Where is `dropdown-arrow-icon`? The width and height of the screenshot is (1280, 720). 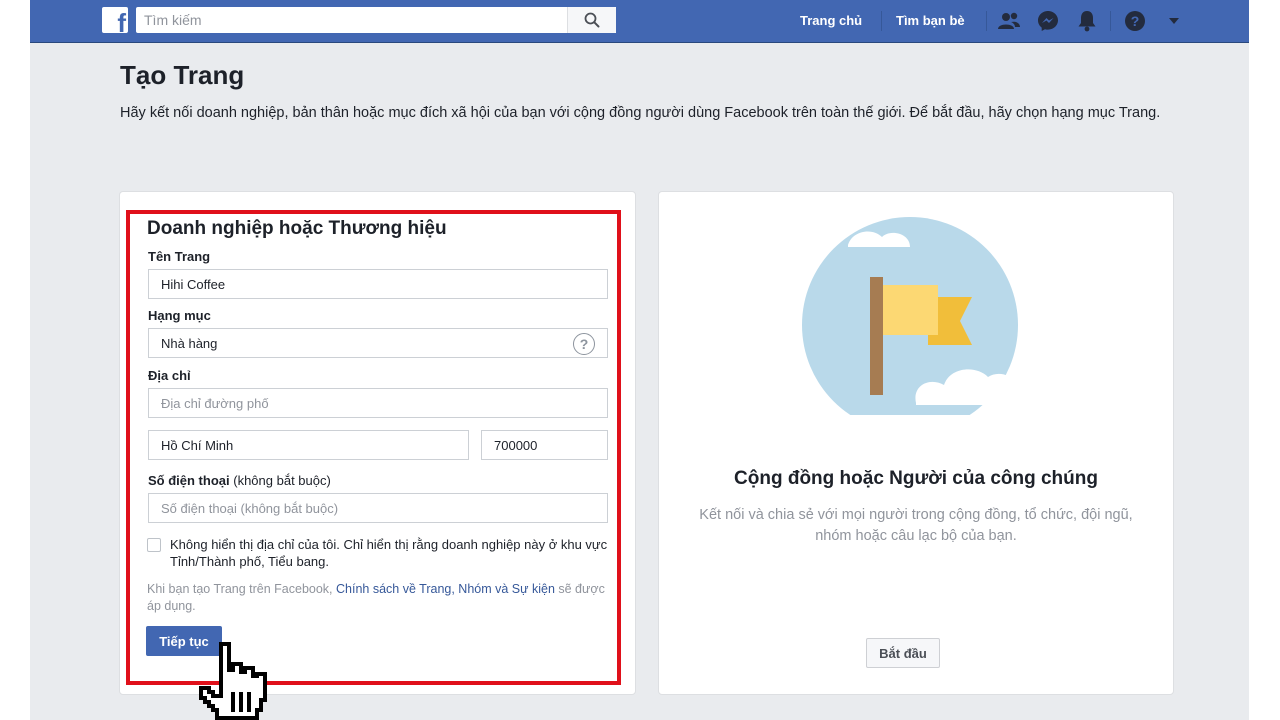 dropdown-arrow-icon is located at coordinates (1174, 21).